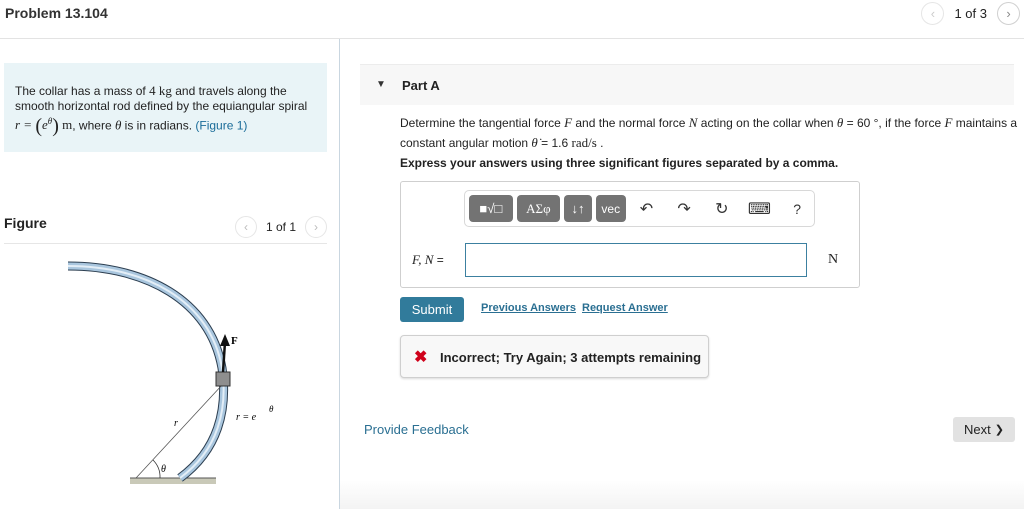 The width and height of the screenshot is (1024, 509). Describe the element at coordinates (179, 431) in the screenshot. I see `radius-line` at that location.